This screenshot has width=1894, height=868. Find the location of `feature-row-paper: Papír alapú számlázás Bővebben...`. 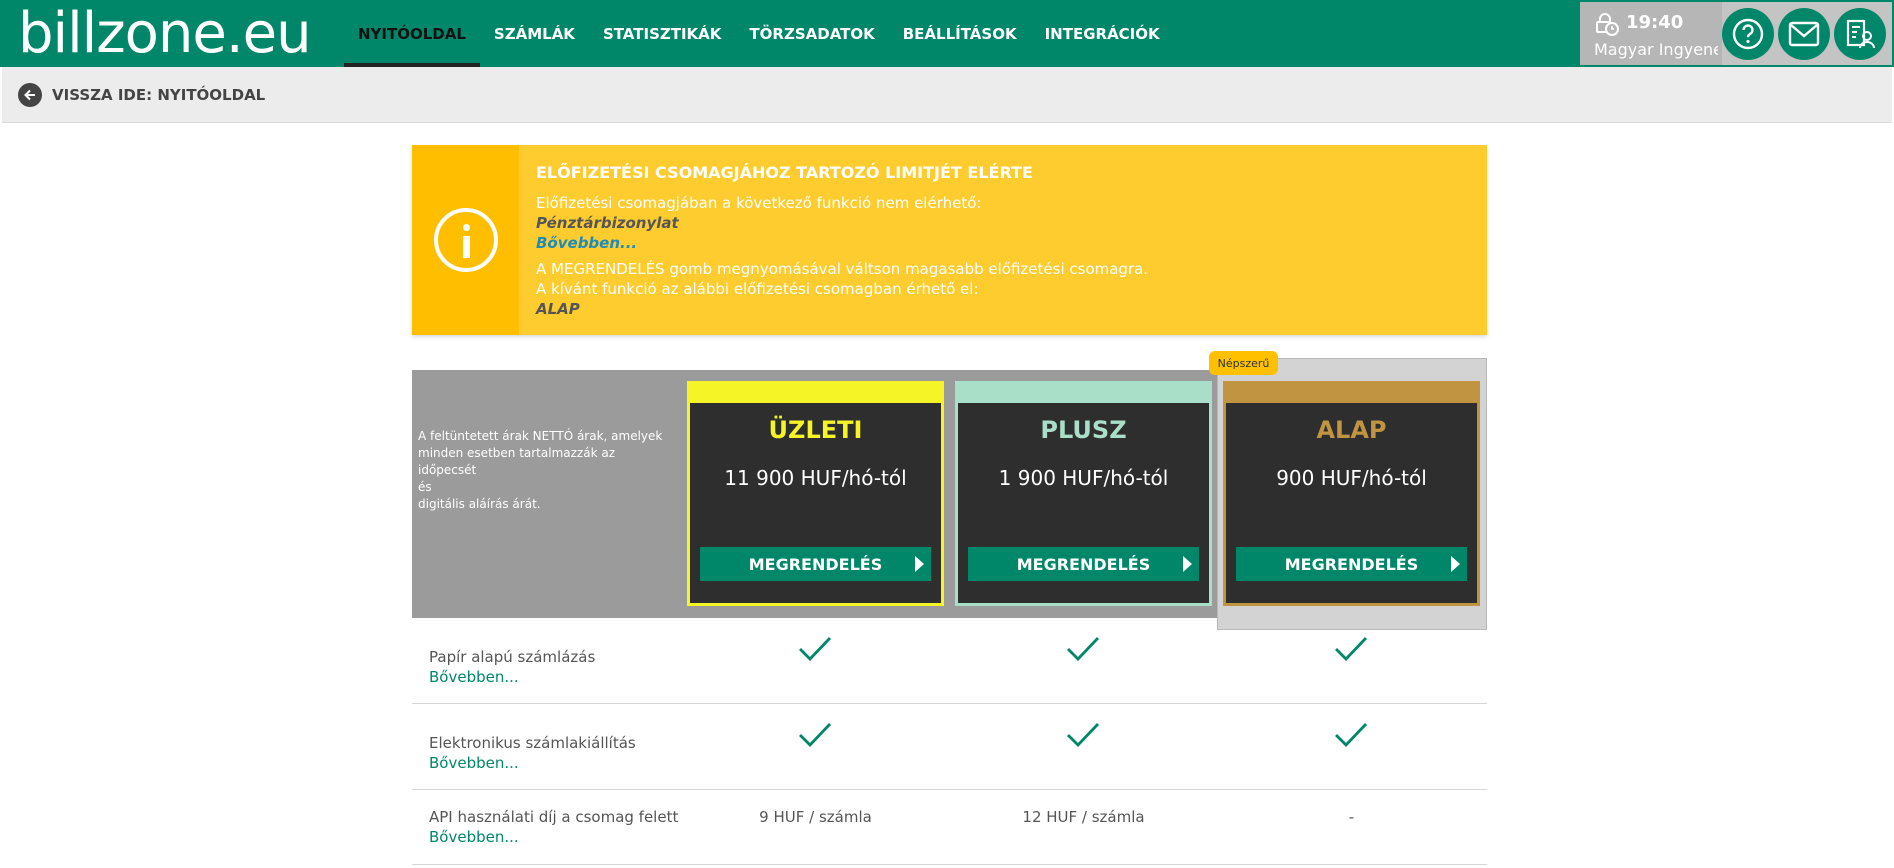

feature-row-paper: Papír alapú számlázás Bővebben... is located at coordinates (949, 661).